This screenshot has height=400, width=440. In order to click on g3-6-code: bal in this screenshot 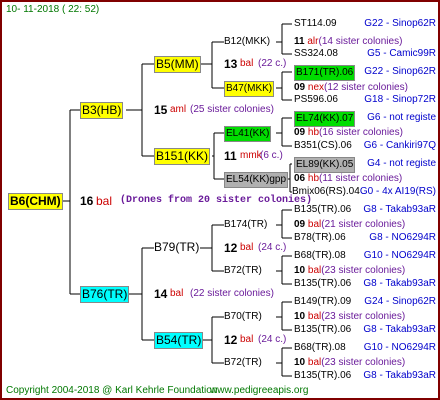, I will do `click(314, 316)`.